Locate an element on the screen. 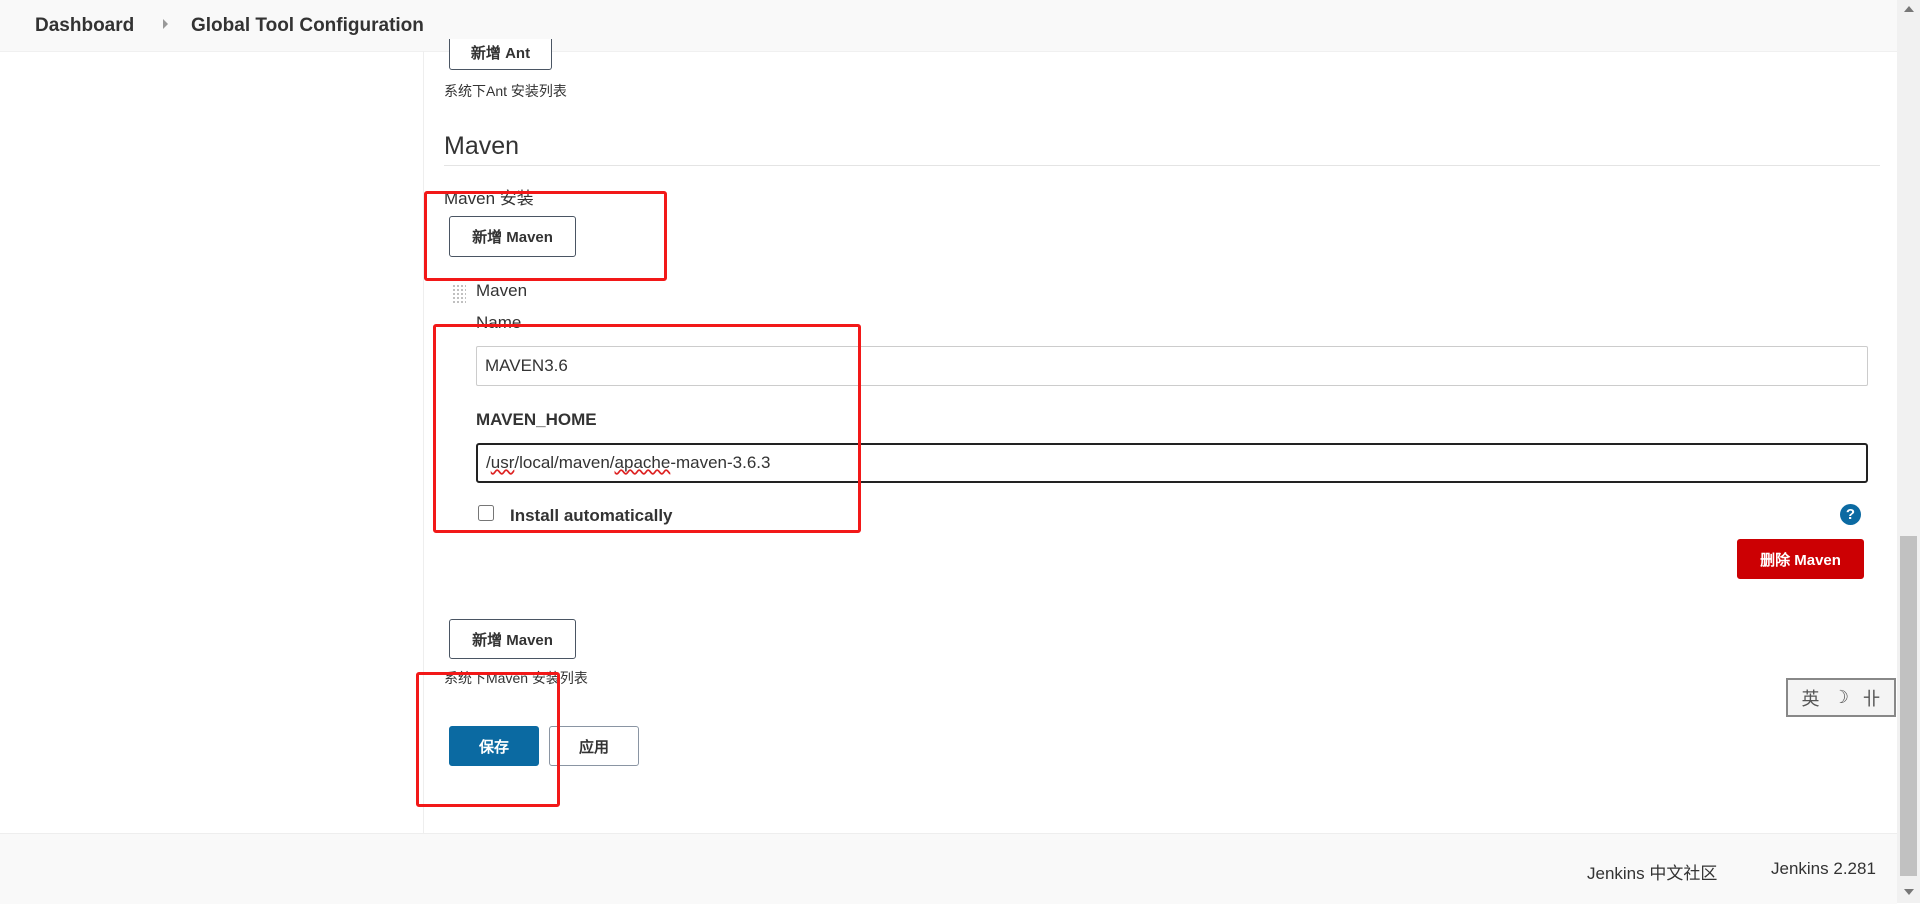 The height and width of the screenshot is (904, 1920). scroll-down-icon is located at coordinates (1909, 892).